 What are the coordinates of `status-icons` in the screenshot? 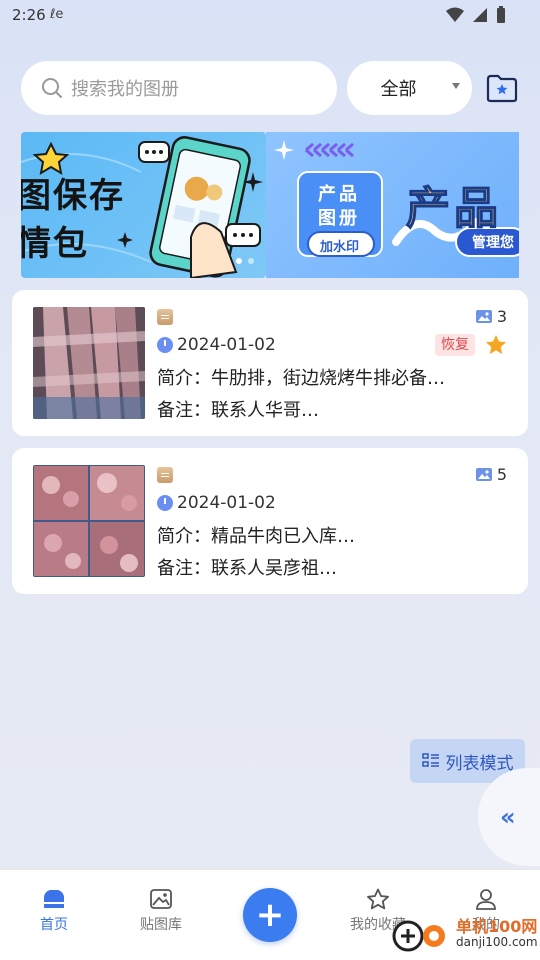 It's located at (476, 15).